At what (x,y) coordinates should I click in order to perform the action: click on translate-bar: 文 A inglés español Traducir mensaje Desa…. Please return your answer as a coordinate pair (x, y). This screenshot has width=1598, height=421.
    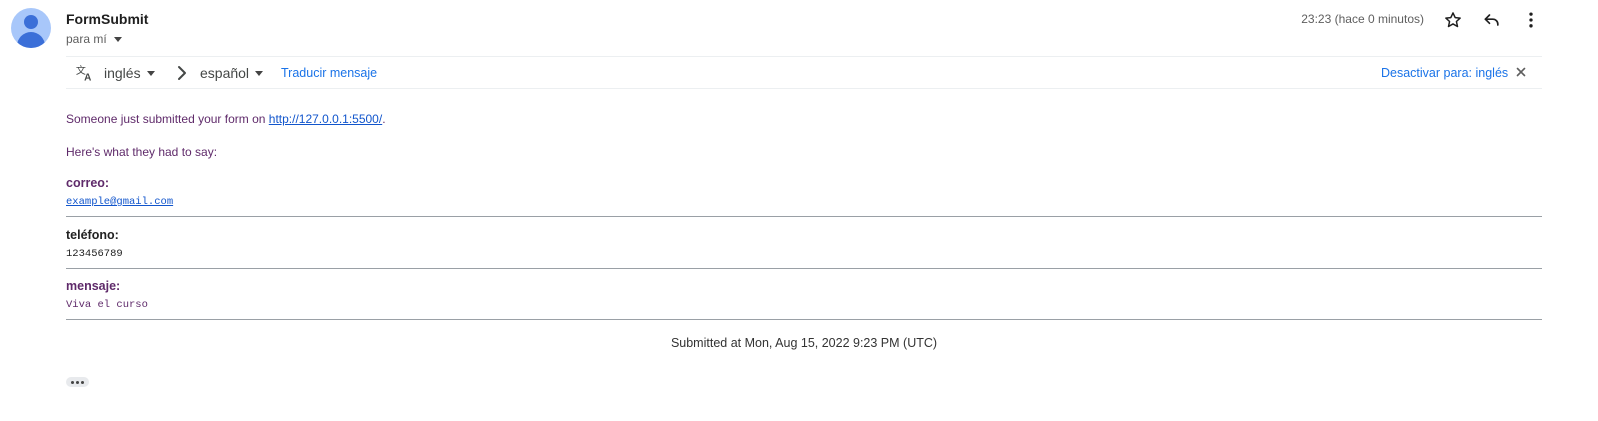
    Looking at the image, I should click on (804, 72).